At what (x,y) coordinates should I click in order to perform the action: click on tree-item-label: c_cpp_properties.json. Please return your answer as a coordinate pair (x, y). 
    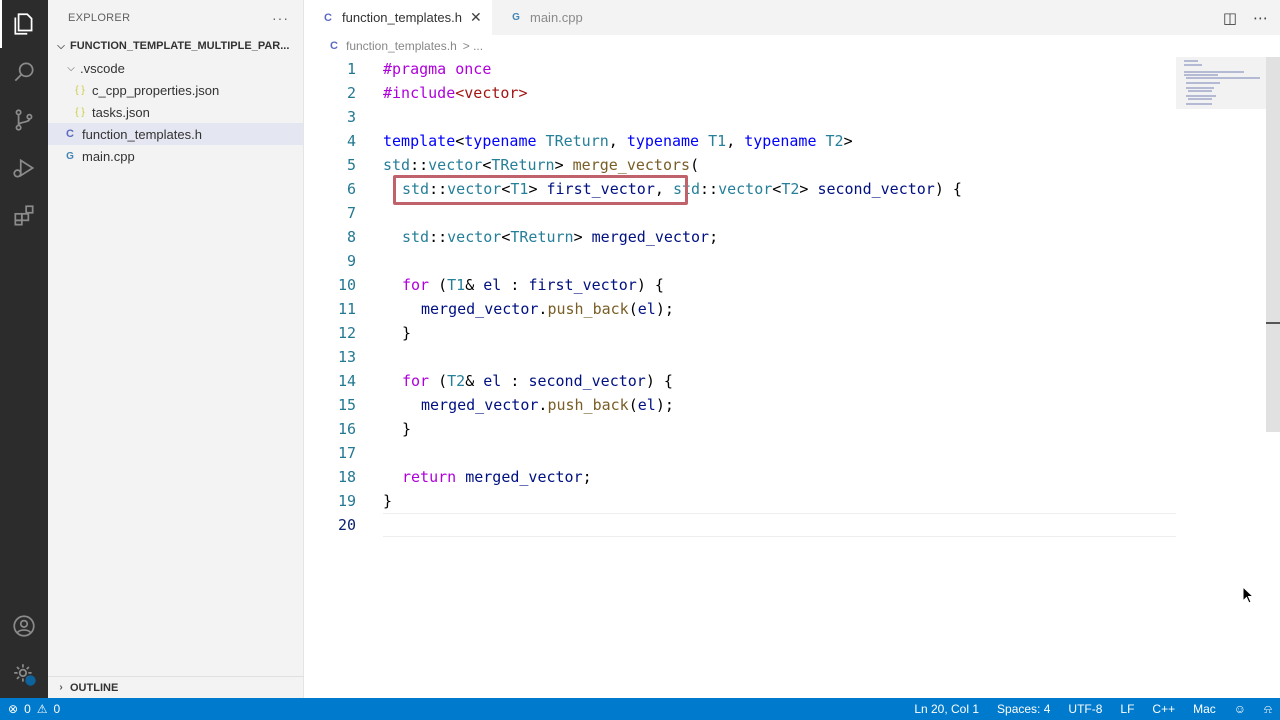
    Looking at the image, I should click on (156, 90).